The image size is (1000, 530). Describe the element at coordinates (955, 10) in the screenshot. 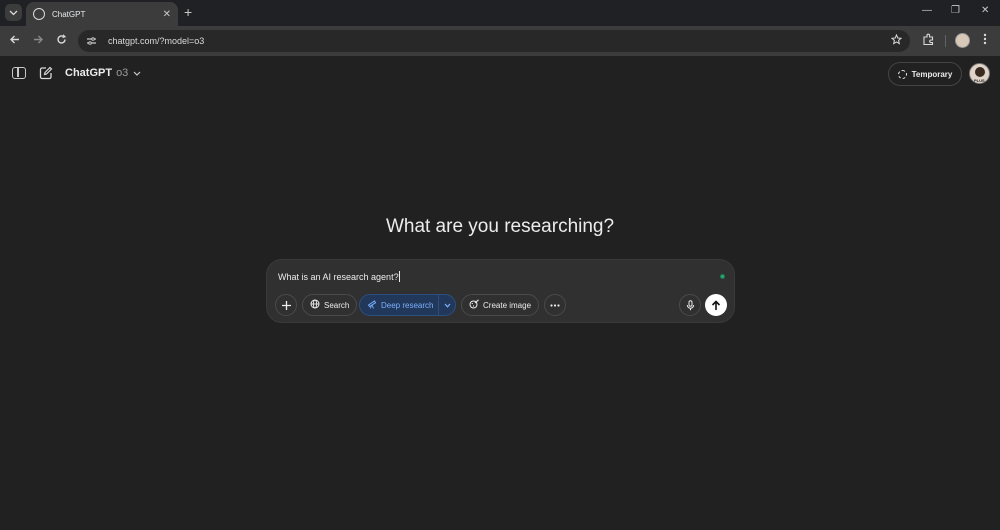

I see `restore-button: ❐` at that location.